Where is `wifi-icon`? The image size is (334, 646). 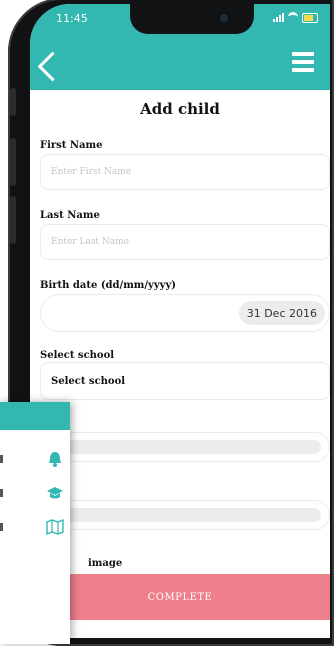 wifi-icon is located at coordinates (293, 17).